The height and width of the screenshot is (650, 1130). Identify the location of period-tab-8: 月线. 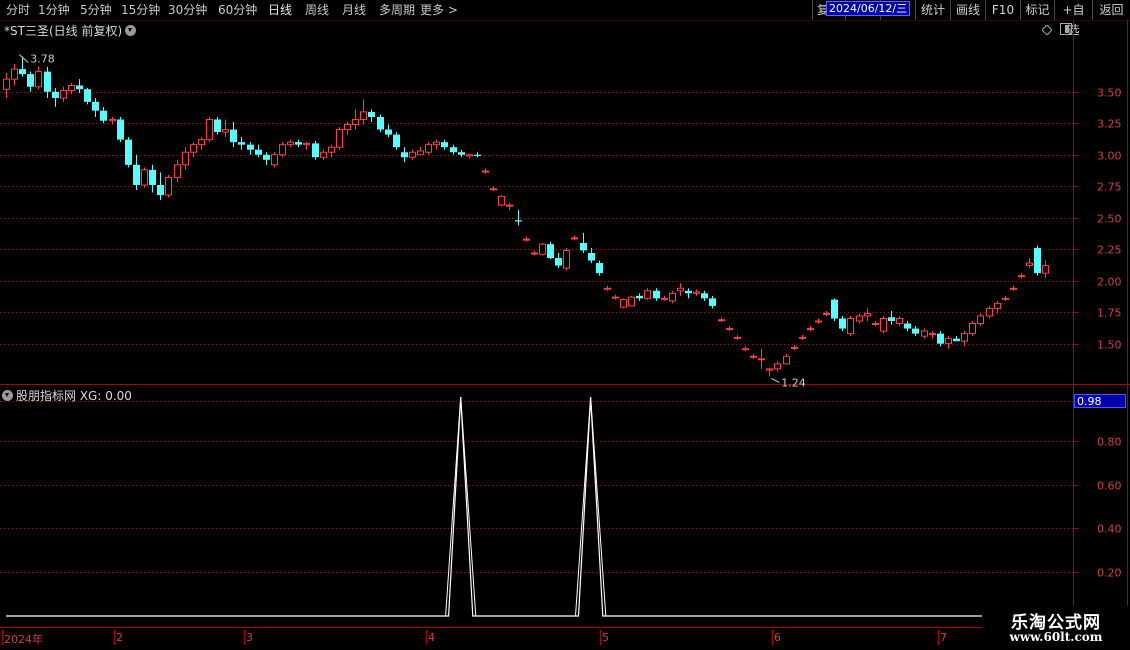
(354, 10).